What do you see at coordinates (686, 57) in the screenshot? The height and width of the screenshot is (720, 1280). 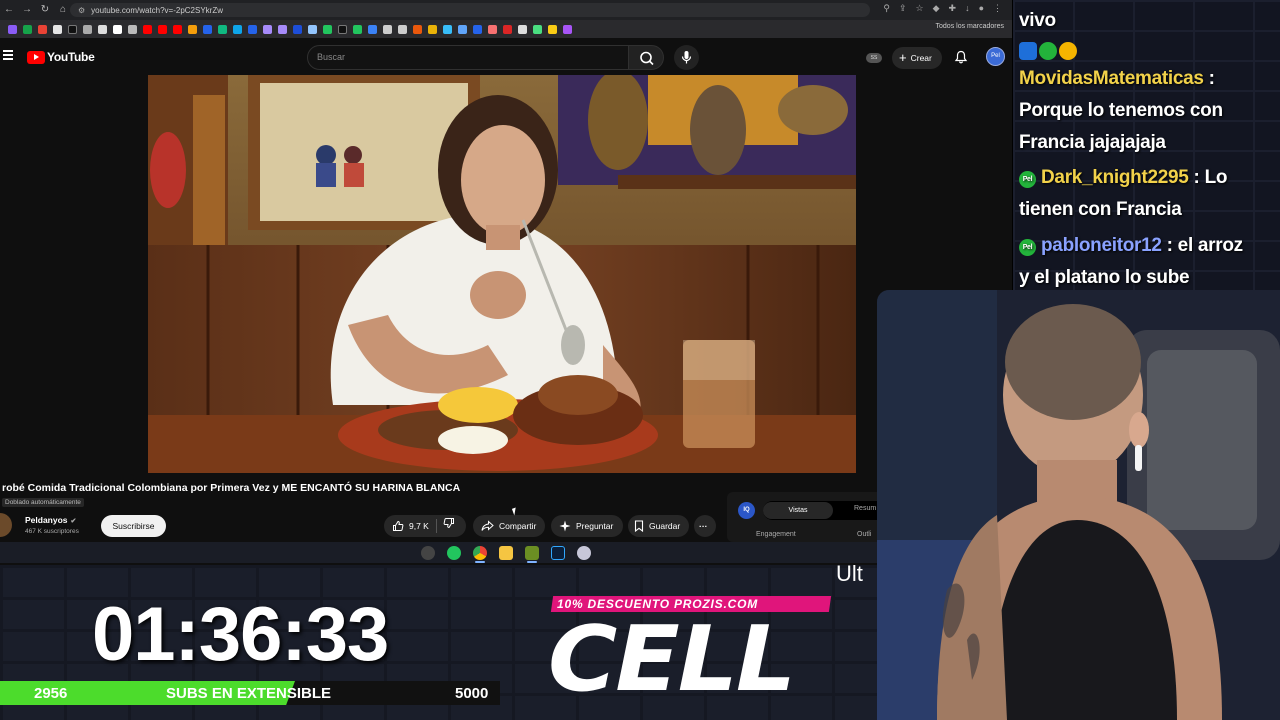 I see `voice-search-button` at bounding box center [686, 57].